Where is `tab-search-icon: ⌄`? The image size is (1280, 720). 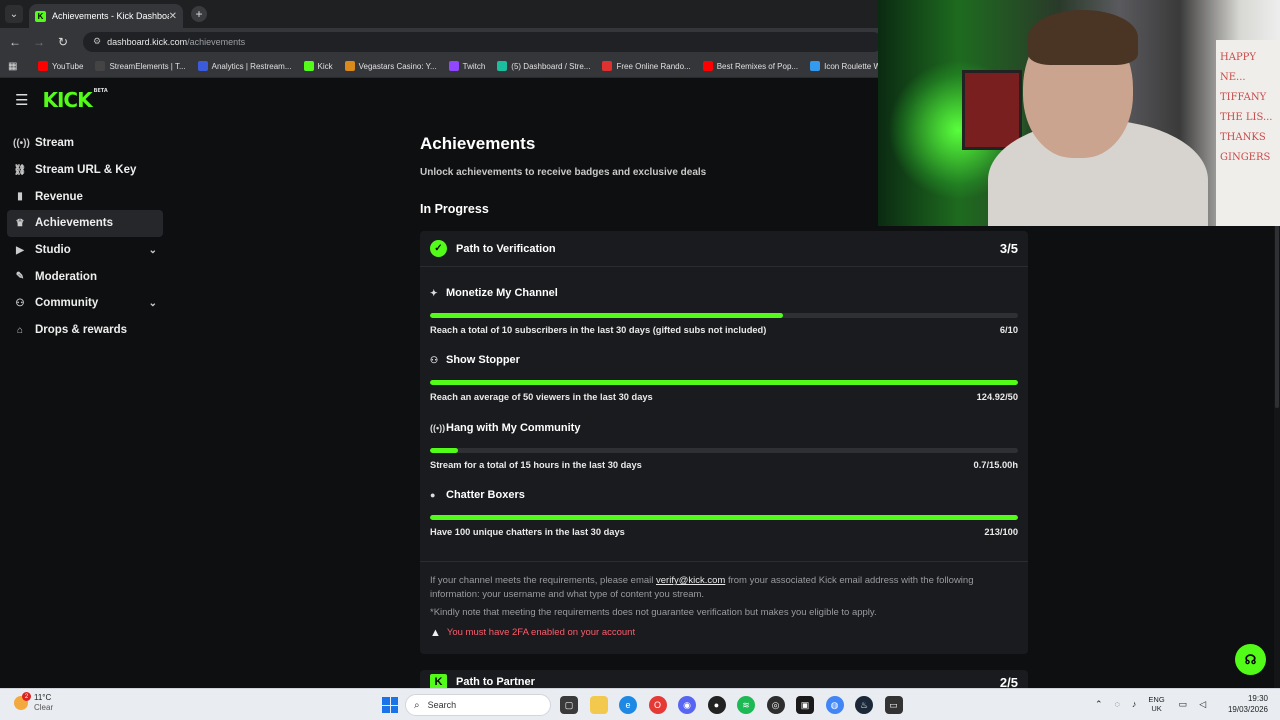 tab-search-icon: ⌄ is located at coordinates (14, 14).